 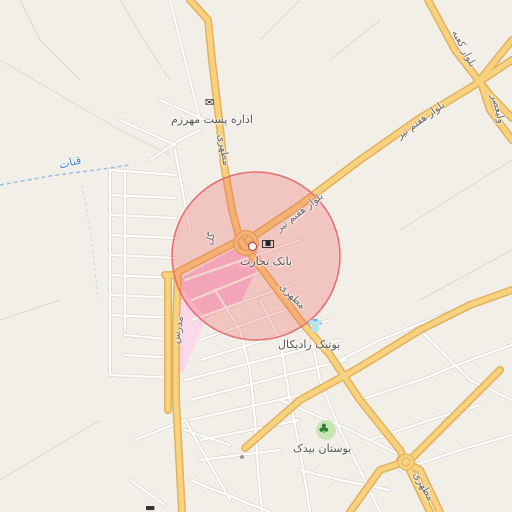 What do you see at coordinates (322, 448) in the screenshot?
I see `park-label: بوستان بیدک` at bounding box center [322, 448].